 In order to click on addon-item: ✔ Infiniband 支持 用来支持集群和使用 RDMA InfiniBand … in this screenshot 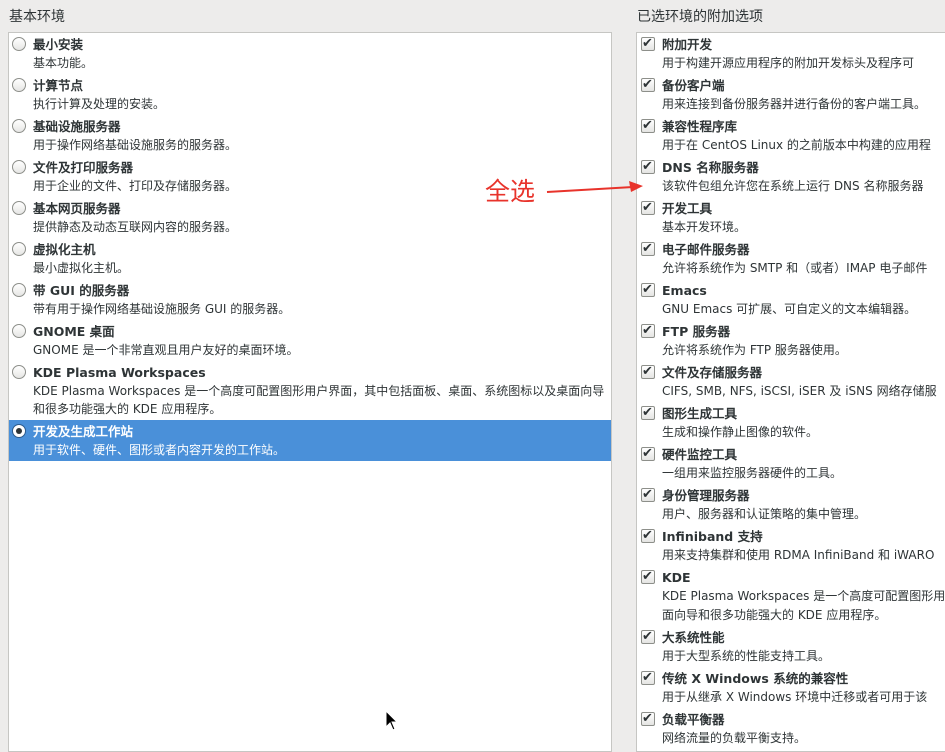, I will do `click(791, 545)`.